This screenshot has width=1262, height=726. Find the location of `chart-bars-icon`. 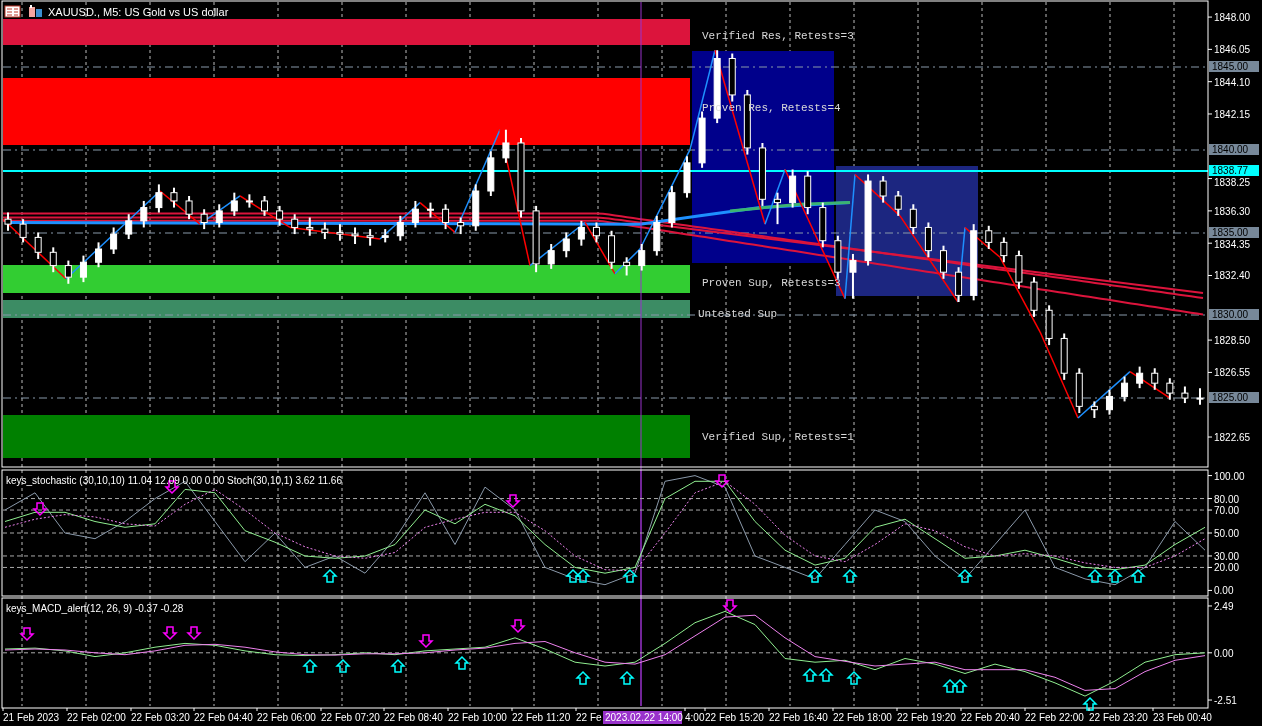

chart-bars-icon is located at coordinates (35, 11).